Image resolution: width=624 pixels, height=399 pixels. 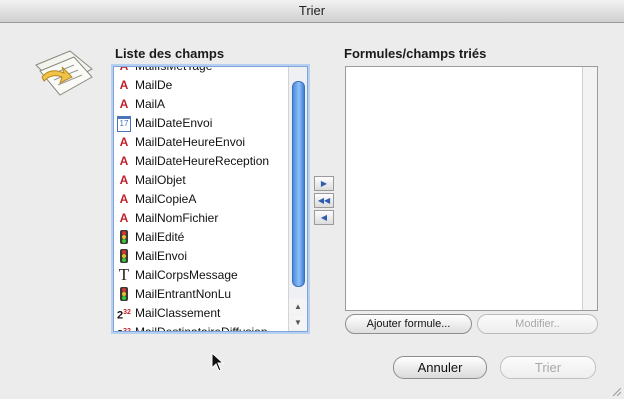 I want to click on list-item: T MailCorpsMessage, so click(x=200, y=275).